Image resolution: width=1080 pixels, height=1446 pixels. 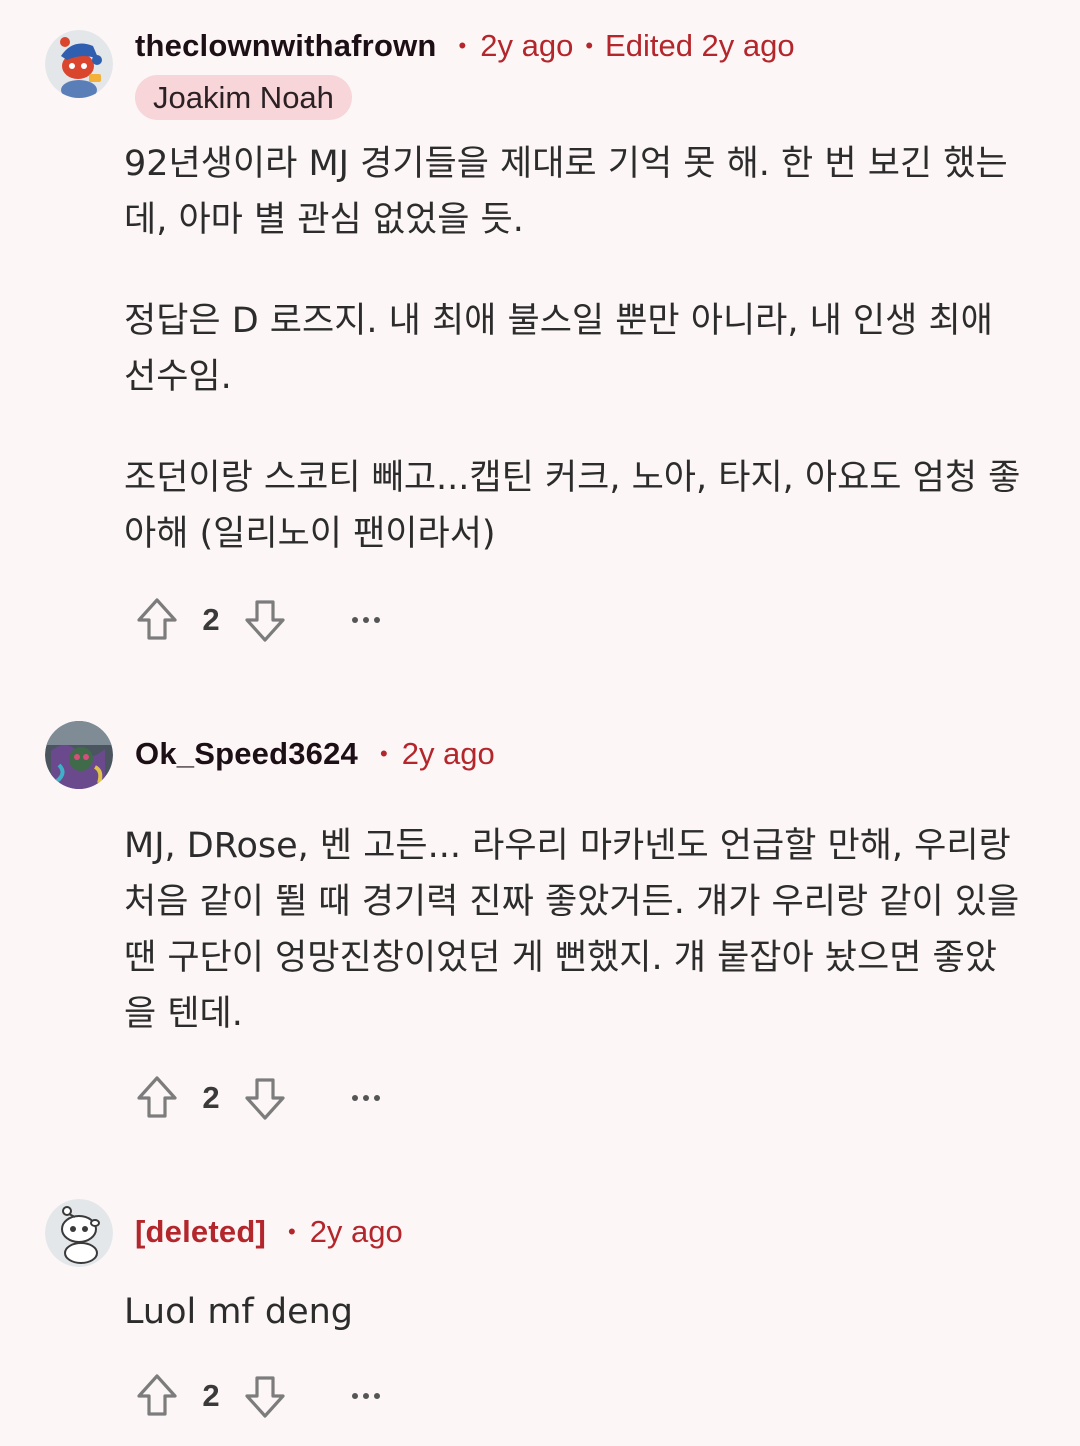 What do you see at coordinates (200, 1231) in the screenshot?
I see `username: [deleted]` at bounding box center [200, 1231].